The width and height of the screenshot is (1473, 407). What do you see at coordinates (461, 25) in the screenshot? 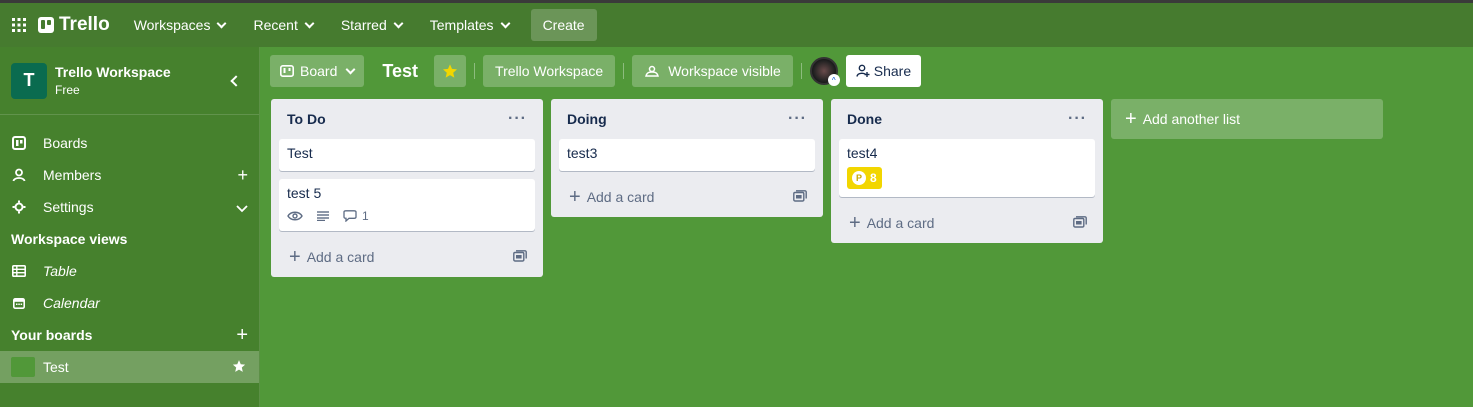
I see `nav-templates-label: Templates` at bounding box center [461, 25].